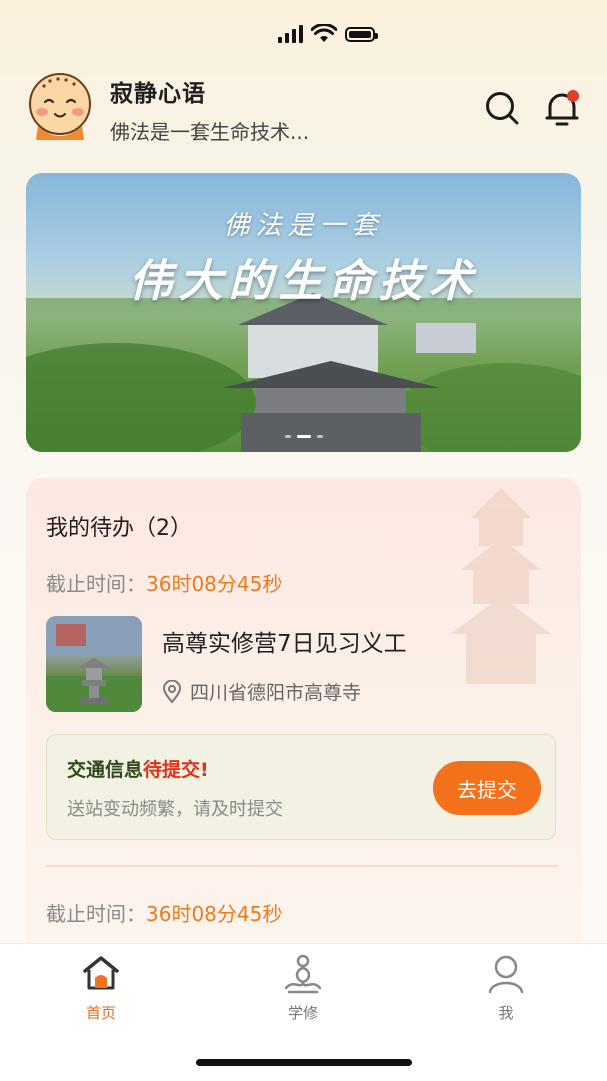 The height and width of the screenshot is (1081, 607). Describe the element at coordinates (302, 866) in the screenshot. I see `divider` at that location.